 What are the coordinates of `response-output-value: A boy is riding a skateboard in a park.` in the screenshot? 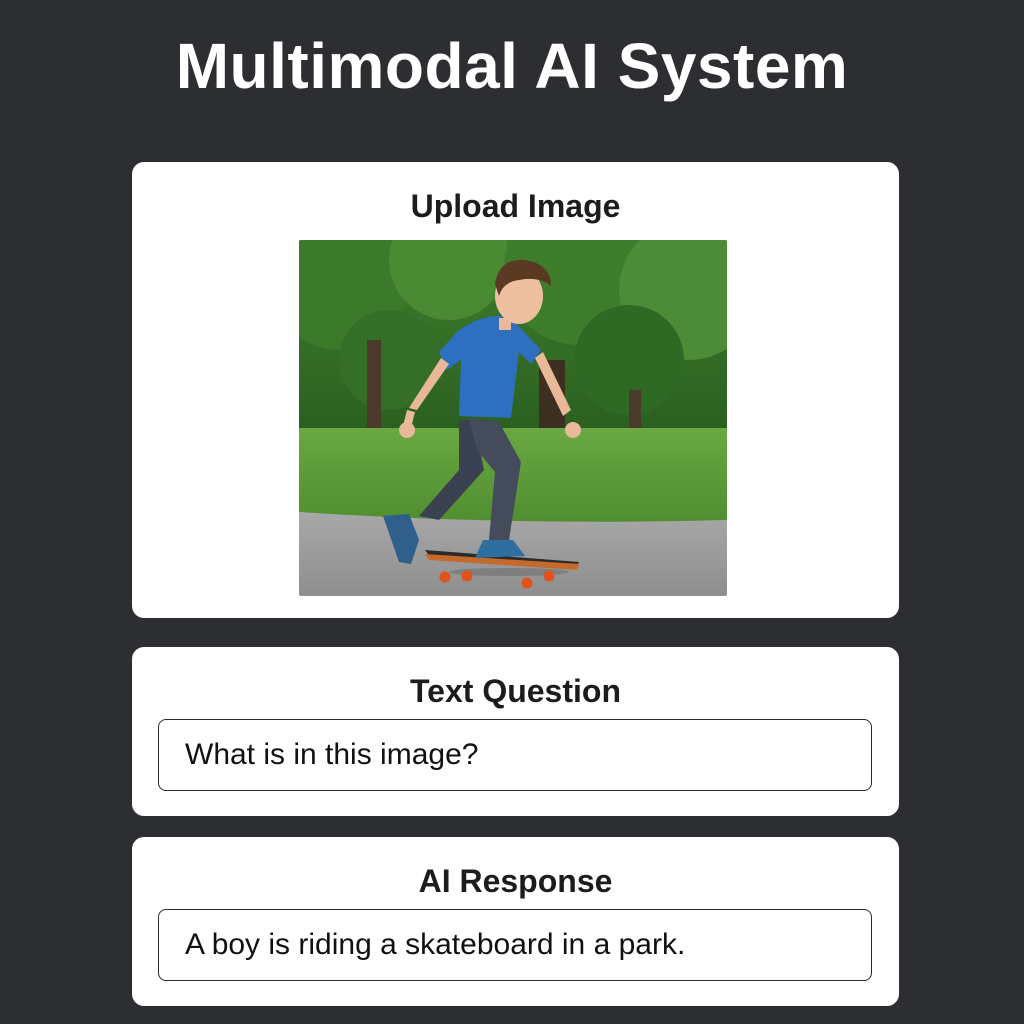 It's located at (435, 944).